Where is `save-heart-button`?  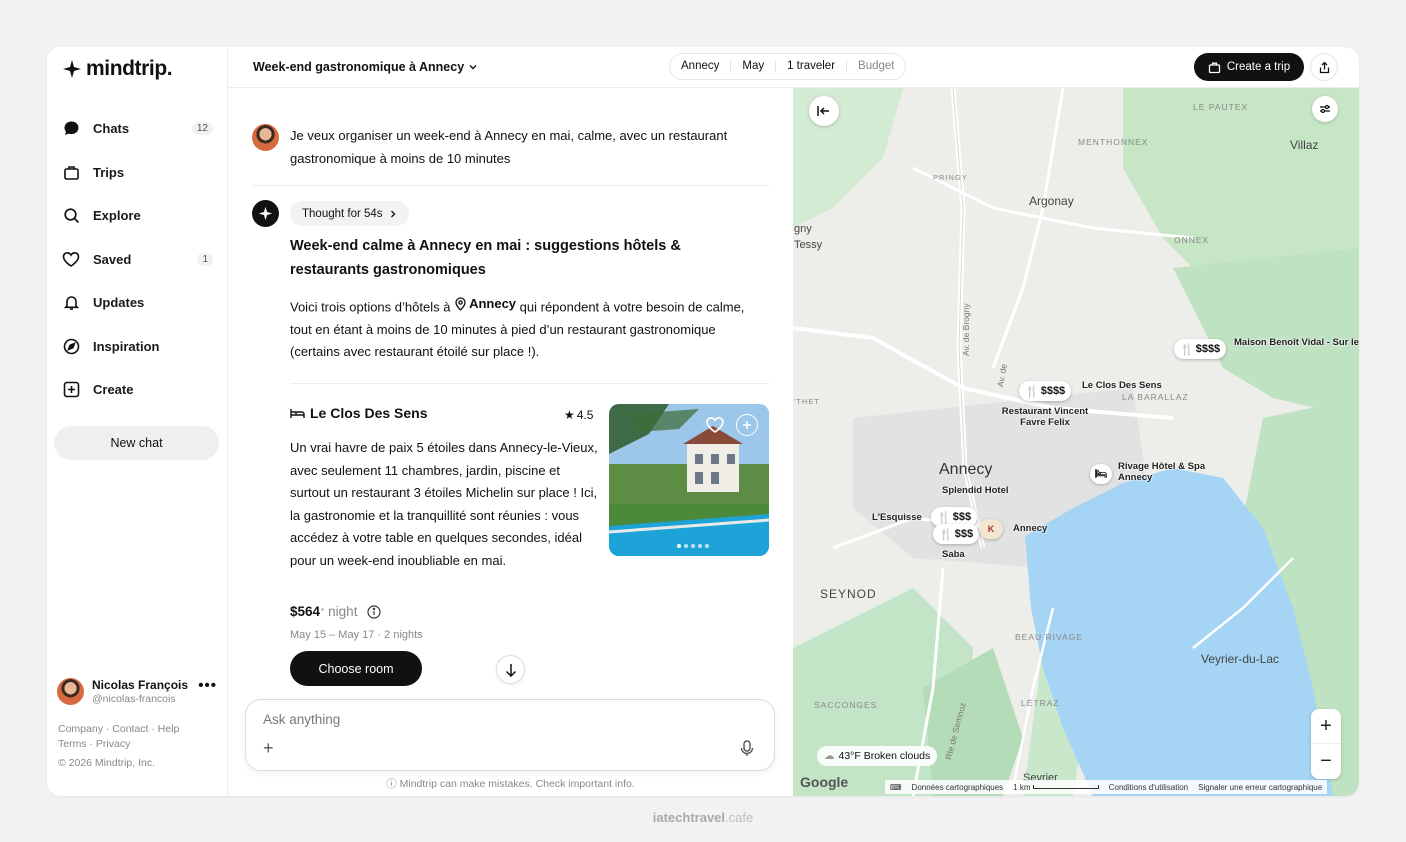
save-heart-button is located at coordinates (715, 425).